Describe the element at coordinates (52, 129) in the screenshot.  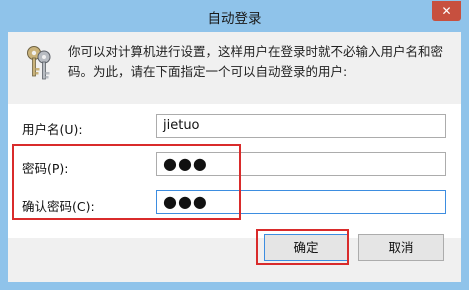
I see `username-label: 用户名(U):` at that location.